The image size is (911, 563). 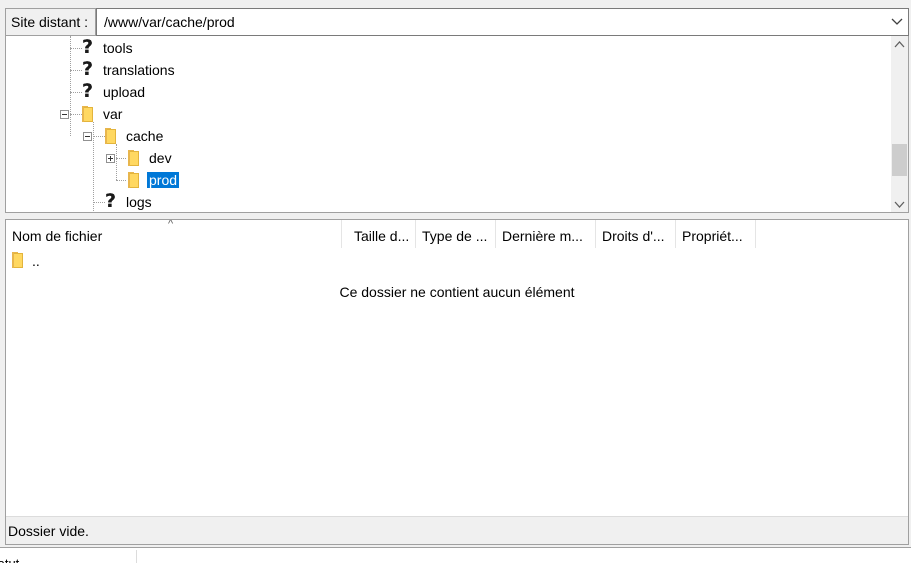 What do you see at coordinates (899, 160) in the screenshot?
I see `scroll-thumb` at bounding box center [899, 160].